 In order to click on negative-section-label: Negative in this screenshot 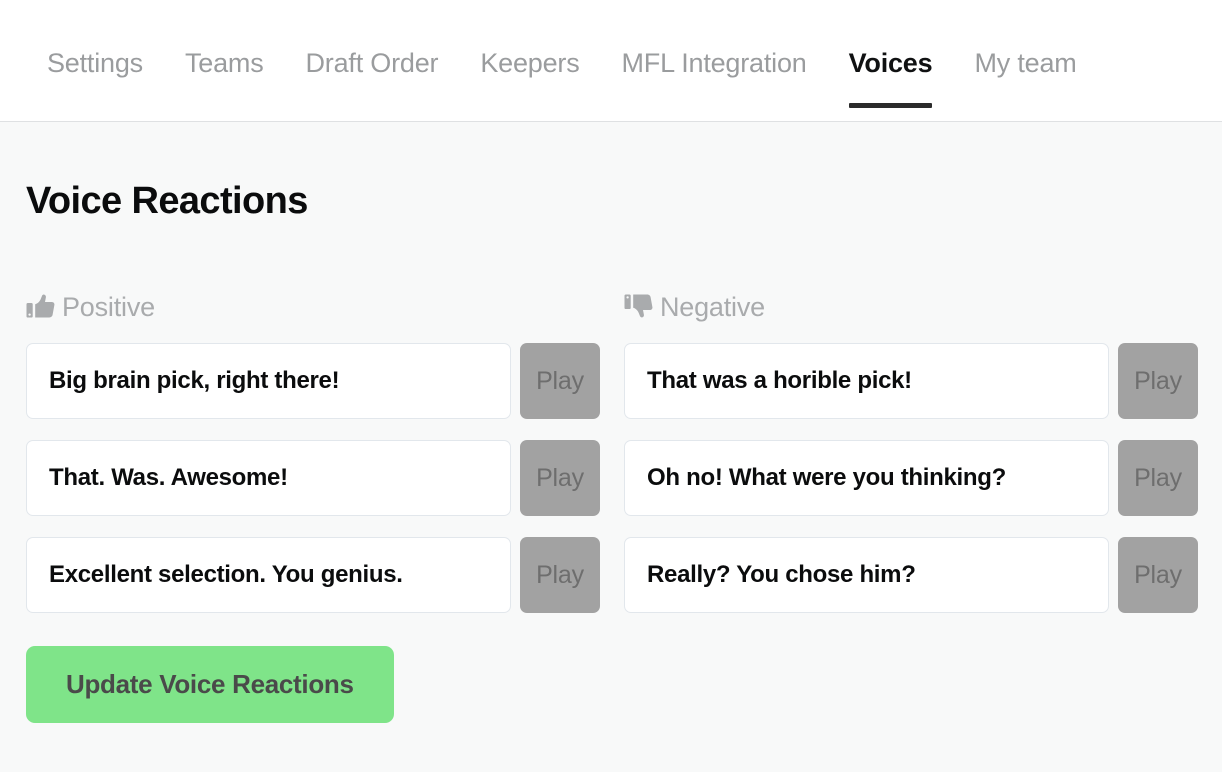, I will do `click(712, 307)`.